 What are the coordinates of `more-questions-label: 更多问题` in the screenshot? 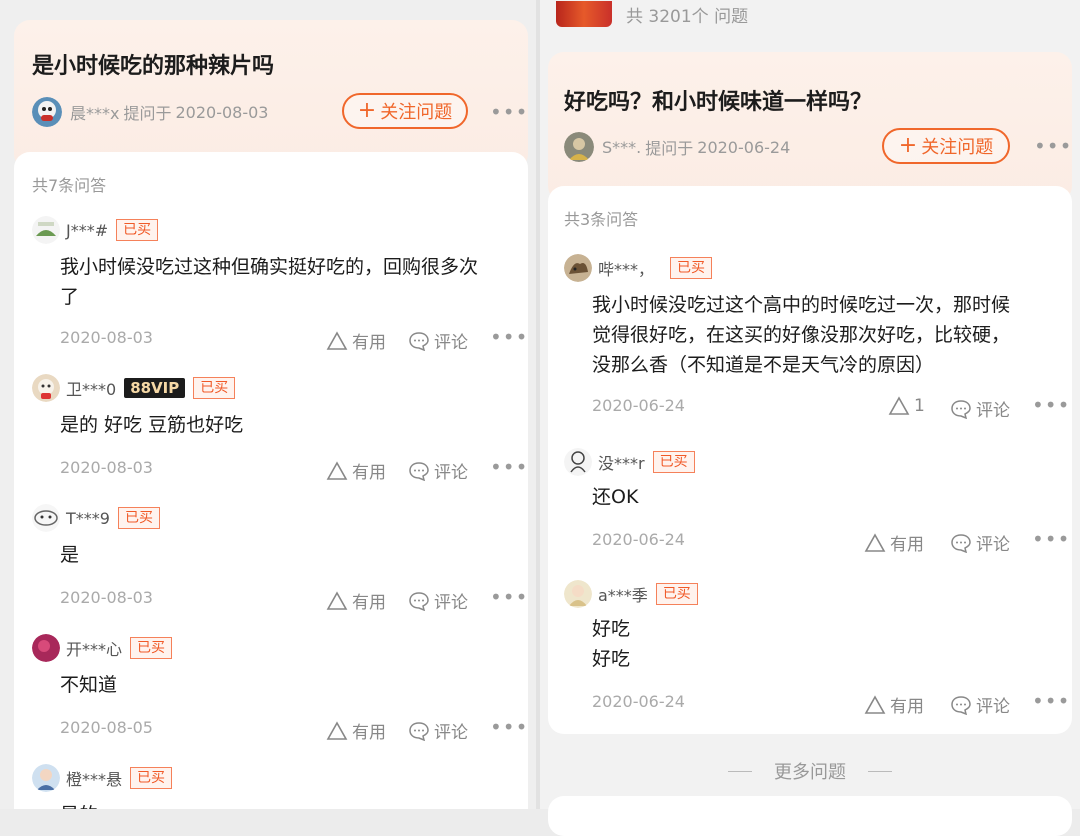 It's located at (810, 772).